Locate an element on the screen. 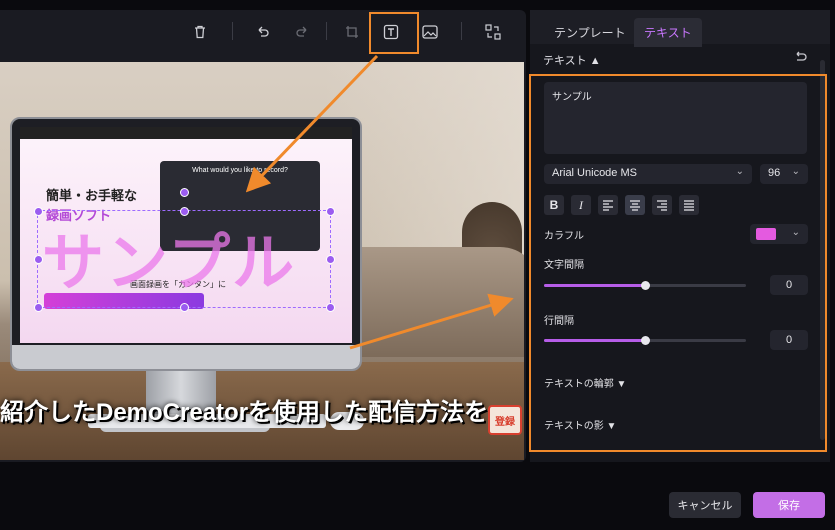 This screenshot has width=835, height=530. record-dialog-title: What would you like to record? is located at coordinates (240, 170).